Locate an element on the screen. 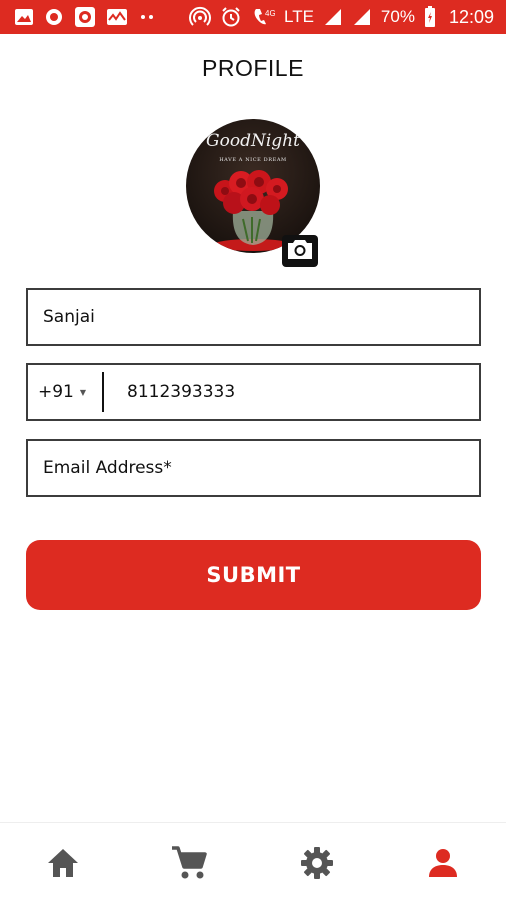  change-photo-button is located at coordinates (300, 251).